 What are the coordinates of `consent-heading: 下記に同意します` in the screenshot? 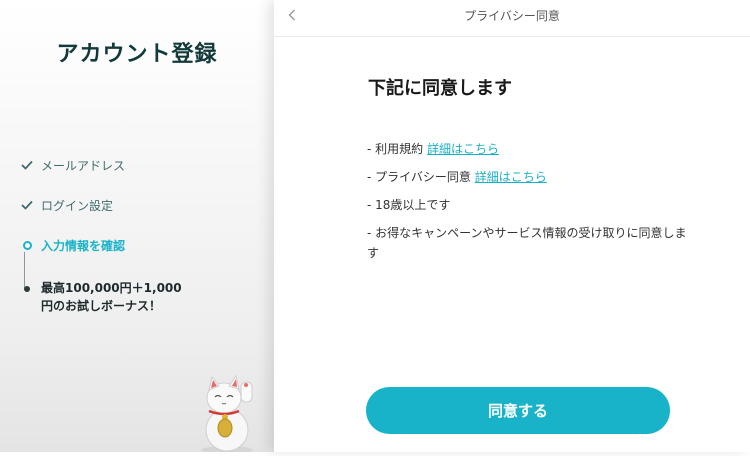 It's located at (440, 88).